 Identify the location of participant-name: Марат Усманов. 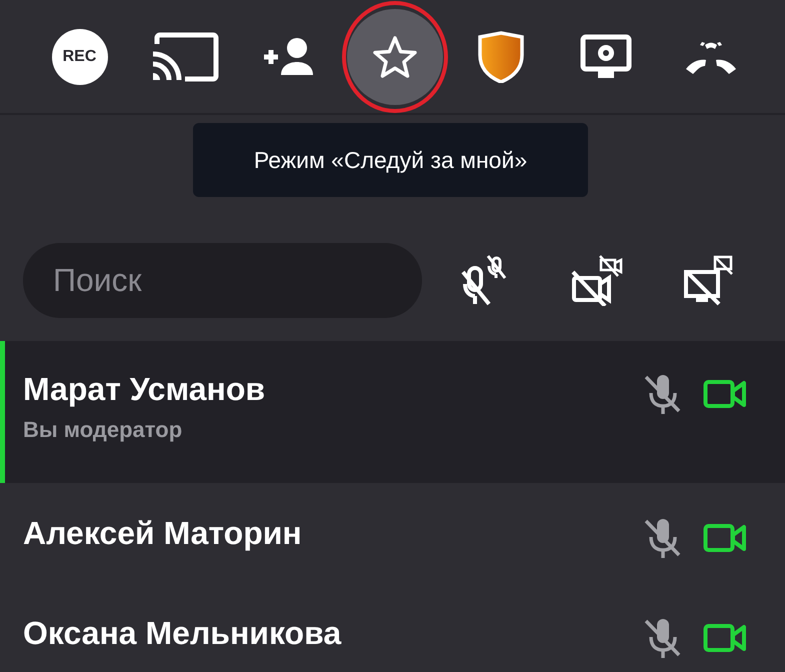
(144, 389).